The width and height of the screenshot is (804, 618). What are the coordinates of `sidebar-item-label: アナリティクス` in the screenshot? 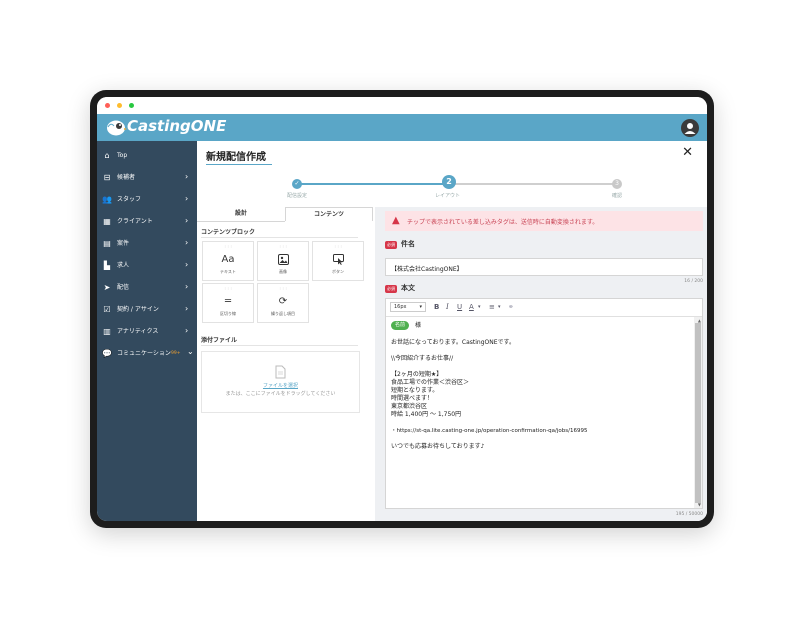 It's located at (138, 331).